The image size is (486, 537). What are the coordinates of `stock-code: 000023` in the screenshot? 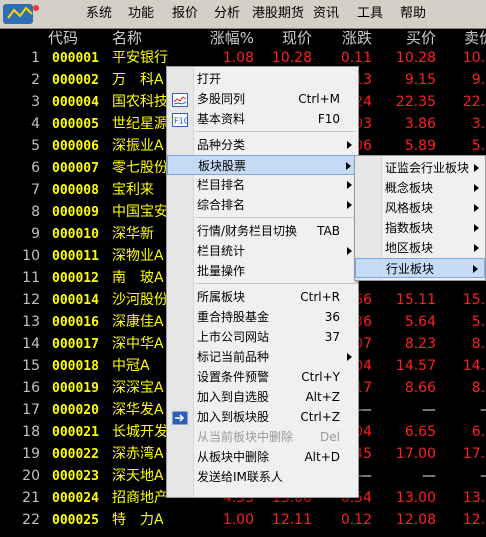 It's located at (75, 476).